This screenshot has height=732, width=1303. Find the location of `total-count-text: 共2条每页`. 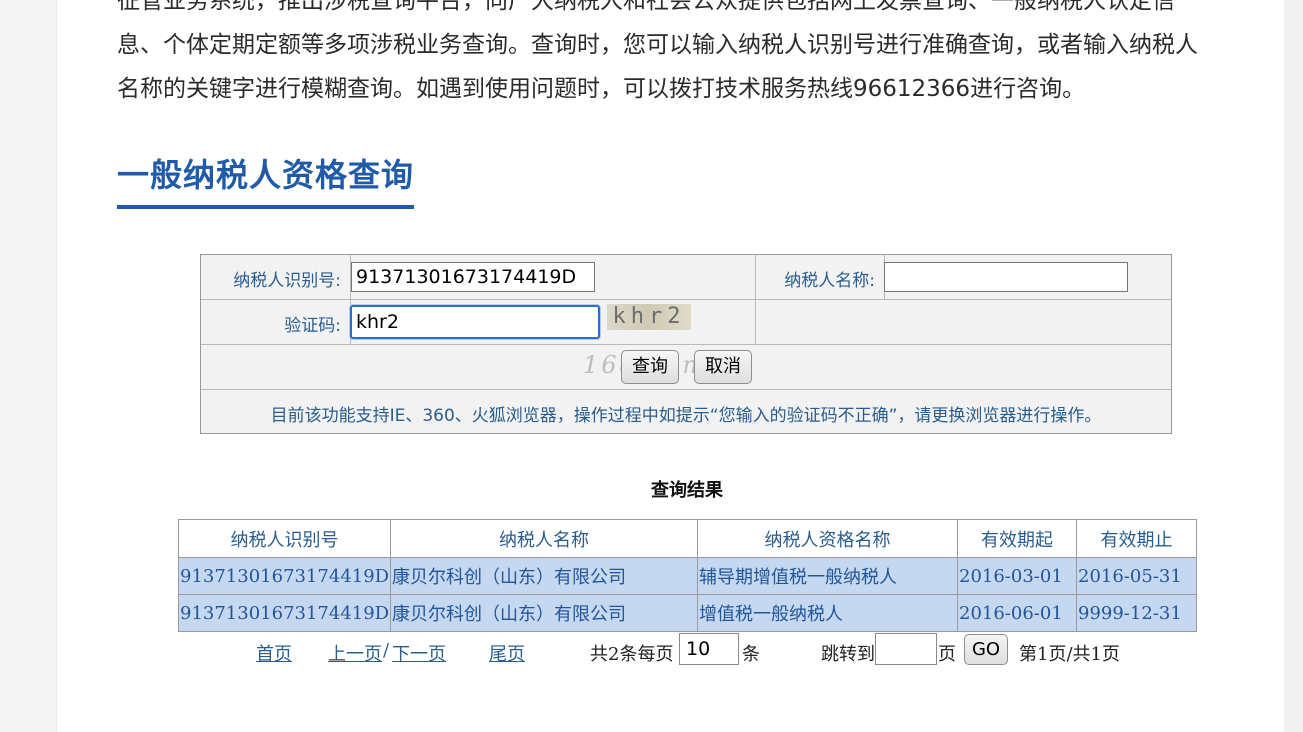

total-count-text: 共2条每页 is located at coordinates (632, 654).